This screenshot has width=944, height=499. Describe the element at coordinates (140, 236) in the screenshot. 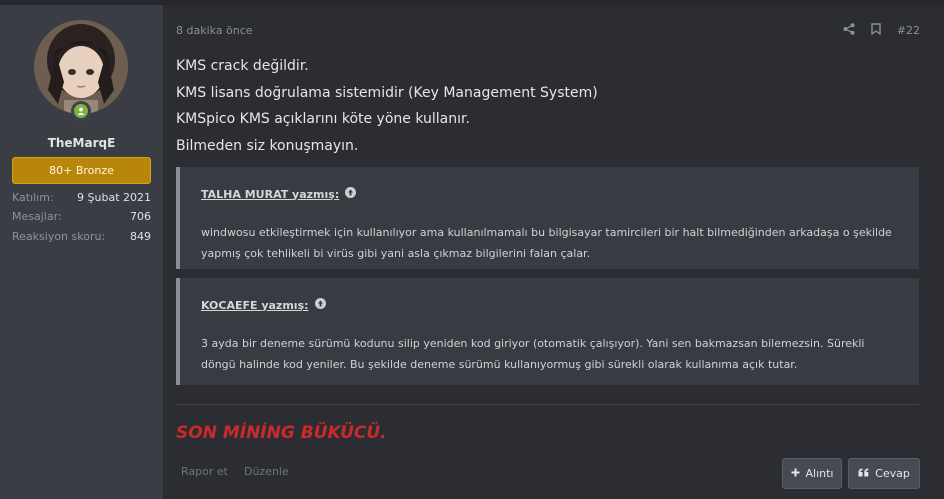

I see `stat-value: 849` at that location.